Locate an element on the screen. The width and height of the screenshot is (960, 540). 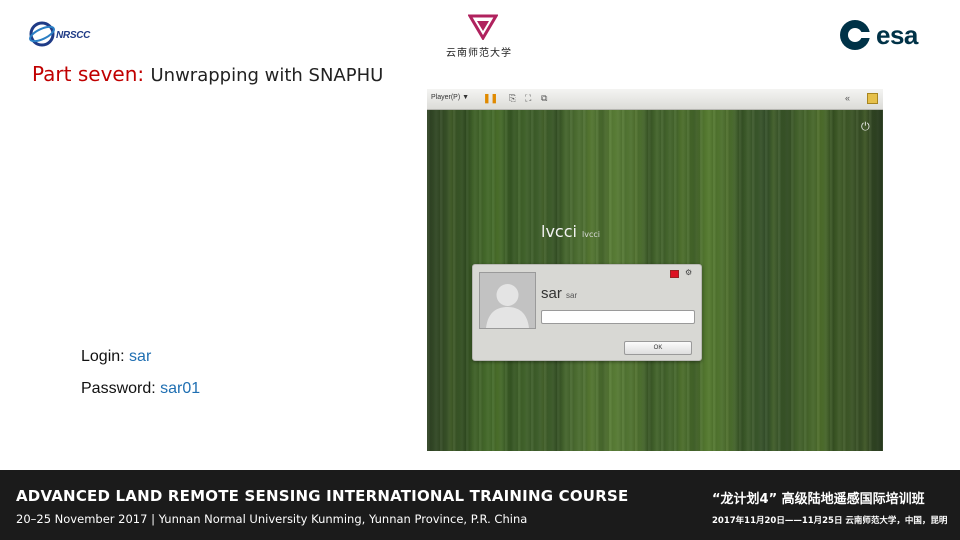
pause-icon: ❚❚ is located at coordinates (490, 98).